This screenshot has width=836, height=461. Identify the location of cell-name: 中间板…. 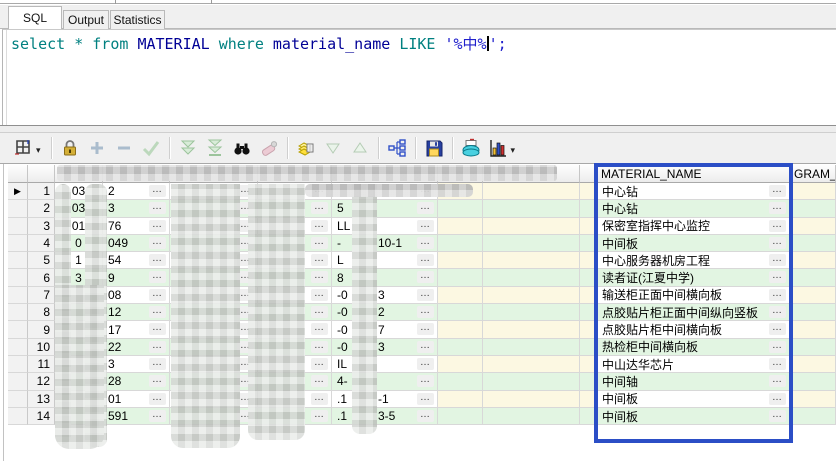
(693, 416).